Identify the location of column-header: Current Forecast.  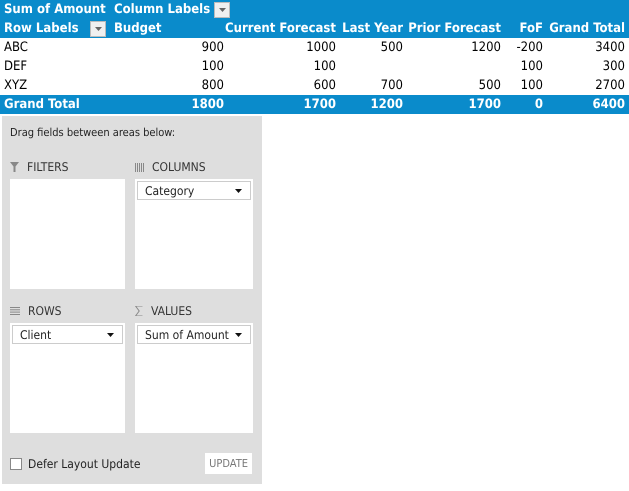
(284, 28).